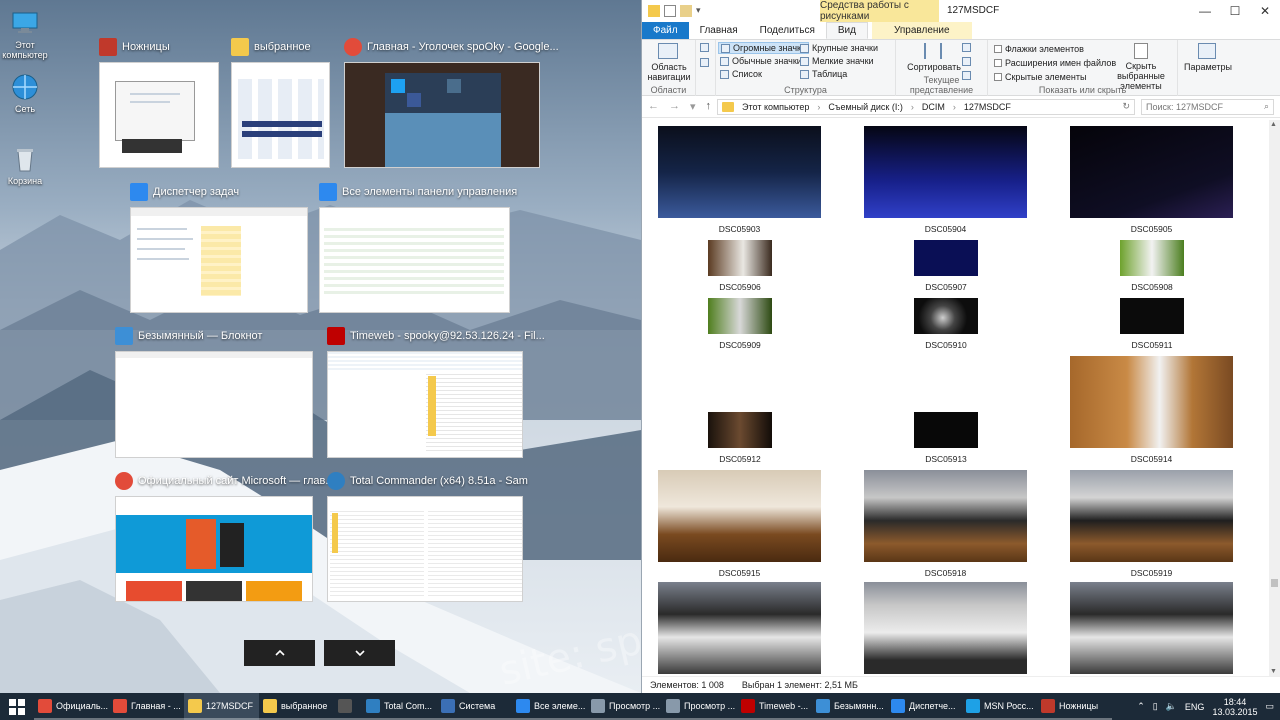  What do you see at coordinates (665, 30) in the screenshot?
I see `tab-file: Файл` at bounding box center [665, 30].